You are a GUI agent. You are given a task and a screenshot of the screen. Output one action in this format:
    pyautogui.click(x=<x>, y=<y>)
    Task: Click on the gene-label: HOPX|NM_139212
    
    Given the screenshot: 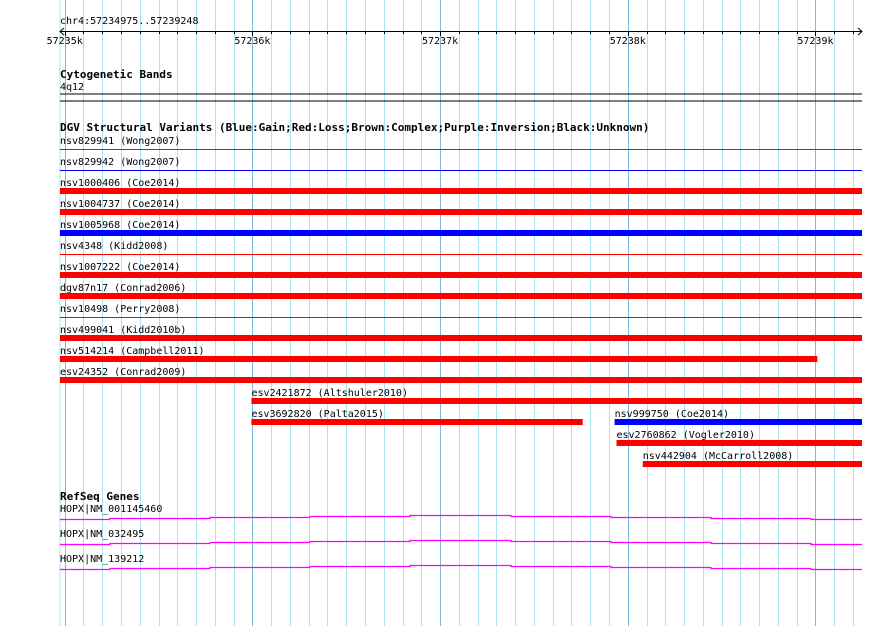 What is the action you would take?
    pyautogui.click(x=102, y=559)
    